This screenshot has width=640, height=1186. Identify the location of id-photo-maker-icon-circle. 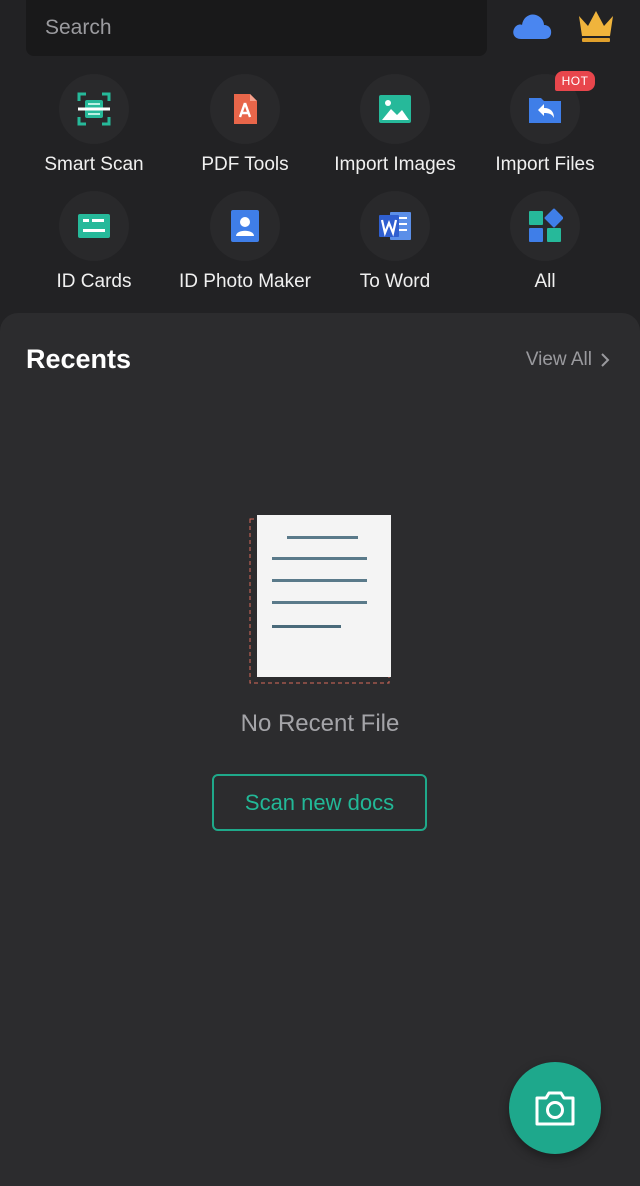
(245, 226).